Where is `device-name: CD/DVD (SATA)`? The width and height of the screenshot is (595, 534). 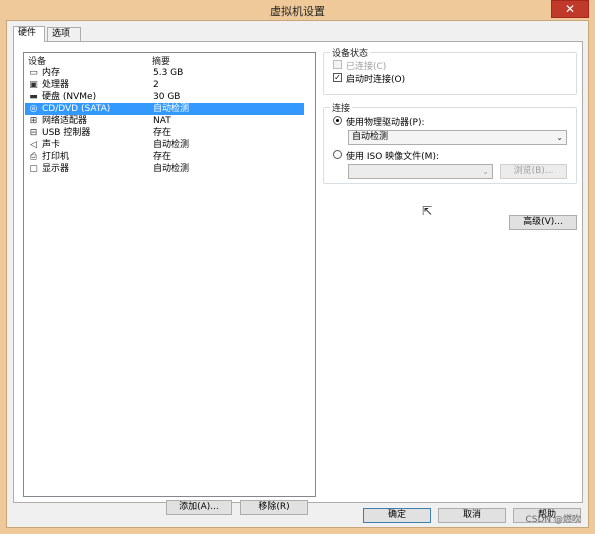
device-name: CD/DVD (SATA) is located at coordinates (76, 109).